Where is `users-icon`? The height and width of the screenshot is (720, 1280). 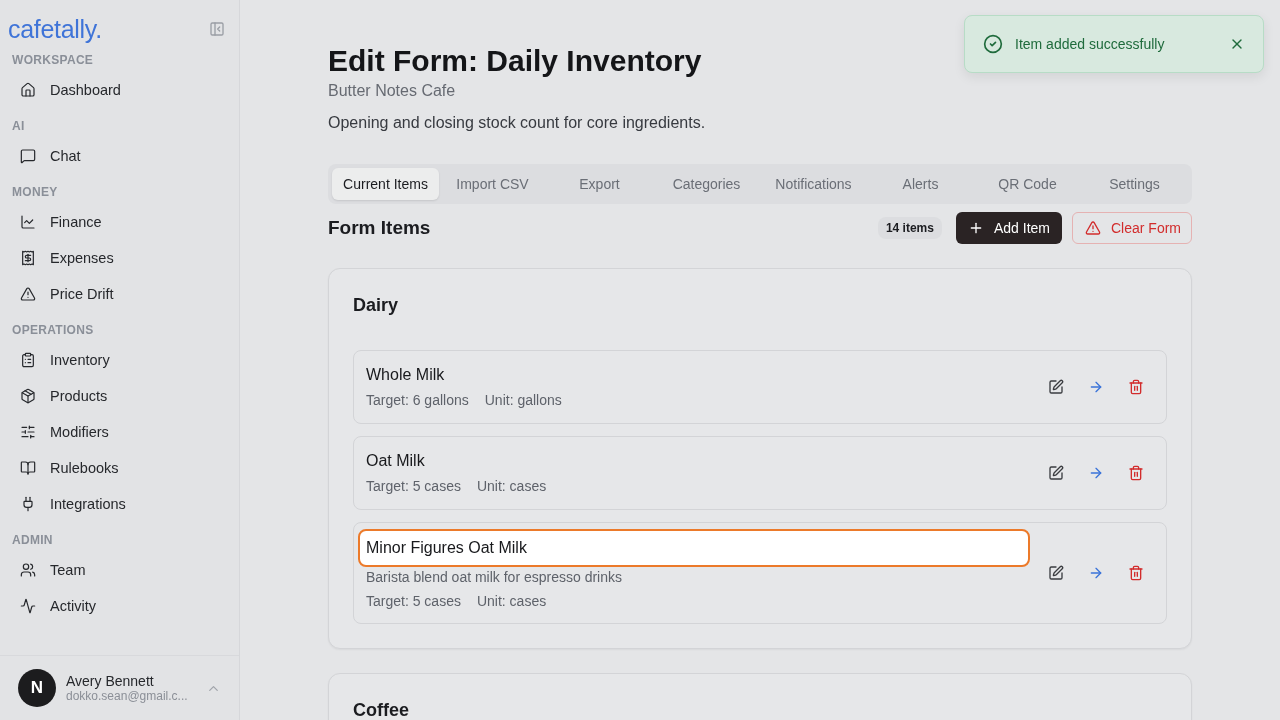
users-icon is located at coordinates (28, 570).